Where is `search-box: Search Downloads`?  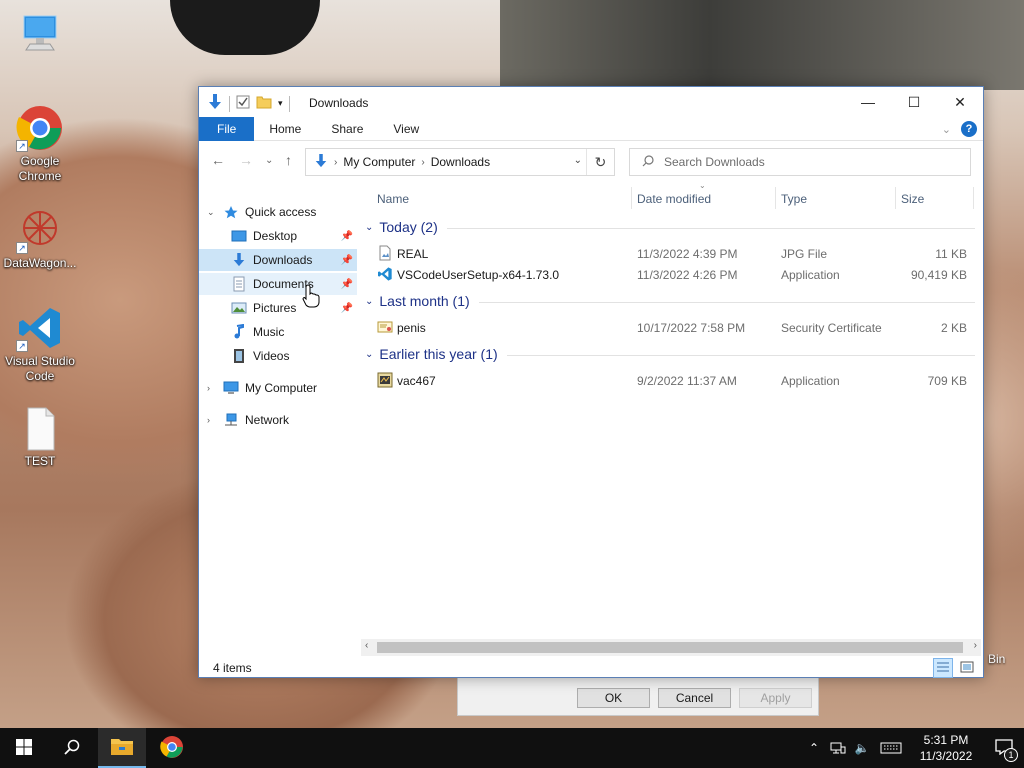 search-box: Search Downloads is located at coordinates (800, 162).